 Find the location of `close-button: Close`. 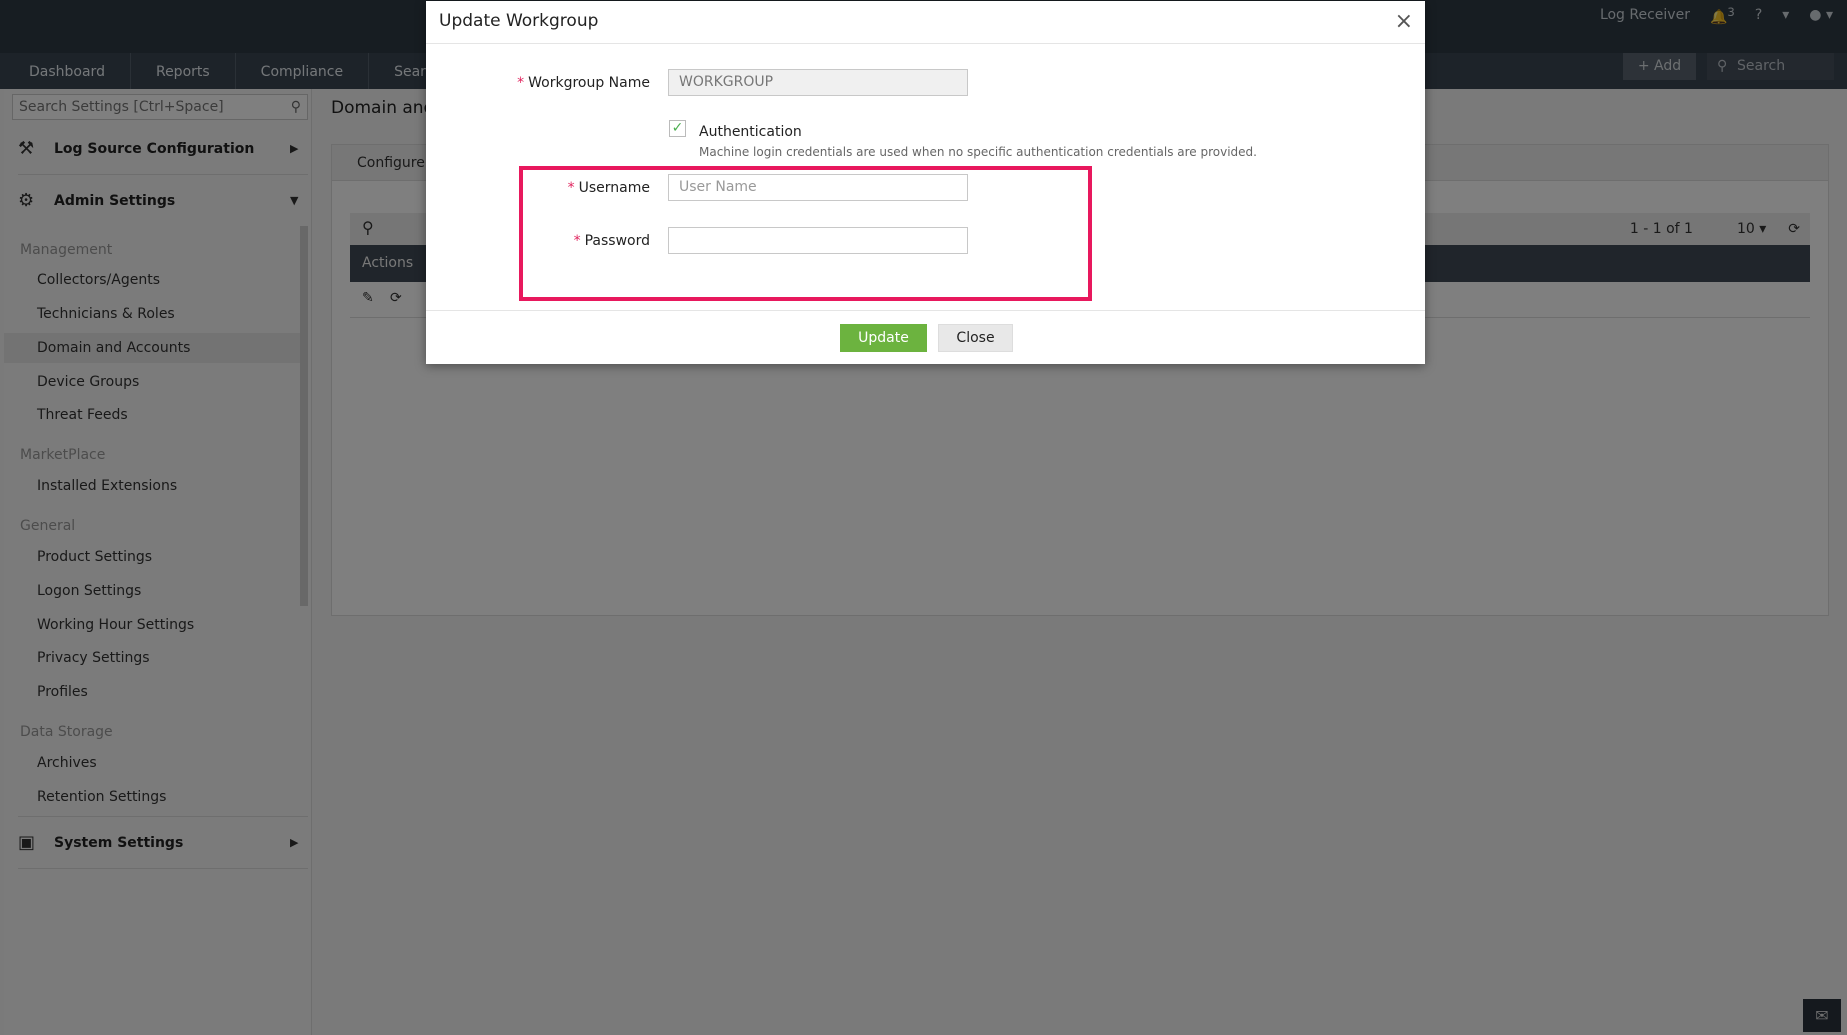

close-button: Close is located at coordinates (975, 338).